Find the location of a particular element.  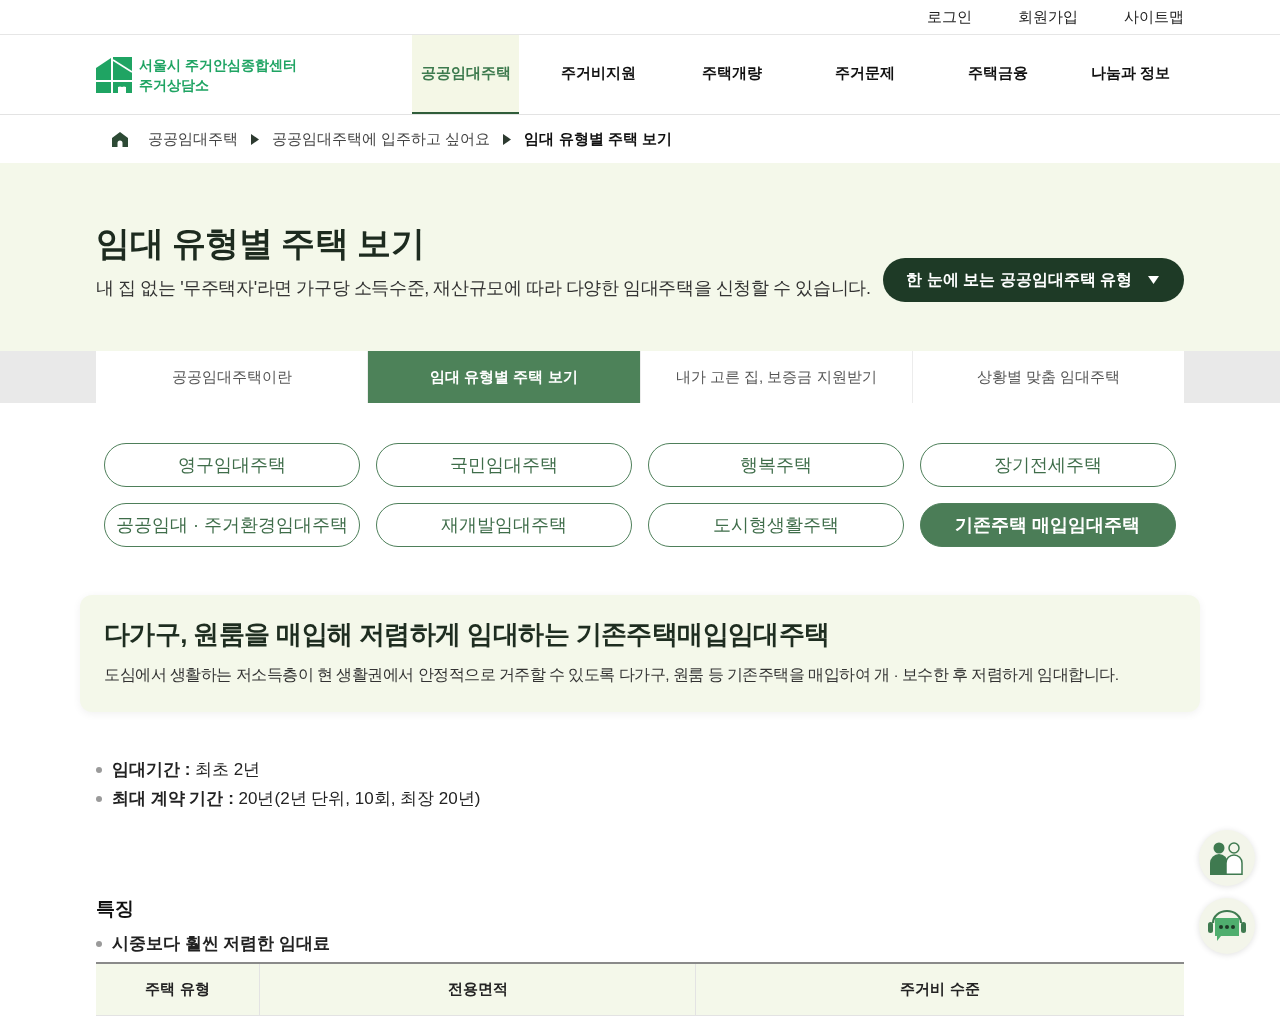

nav-item: 주택개량 is located at coordinates (731, 74).